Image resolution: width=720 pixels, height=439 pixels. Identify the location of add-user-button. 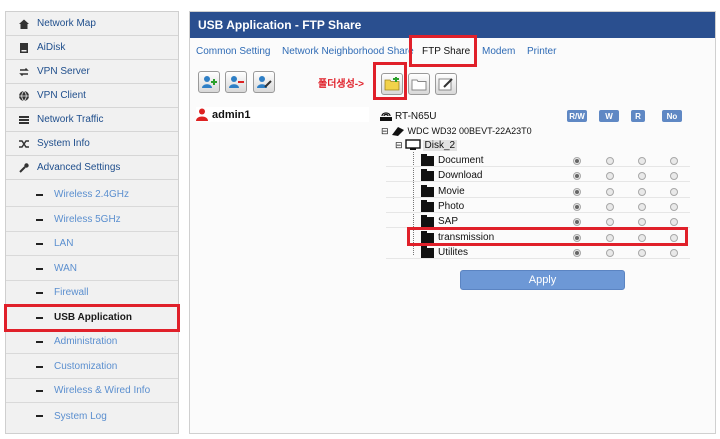
(209, 82).